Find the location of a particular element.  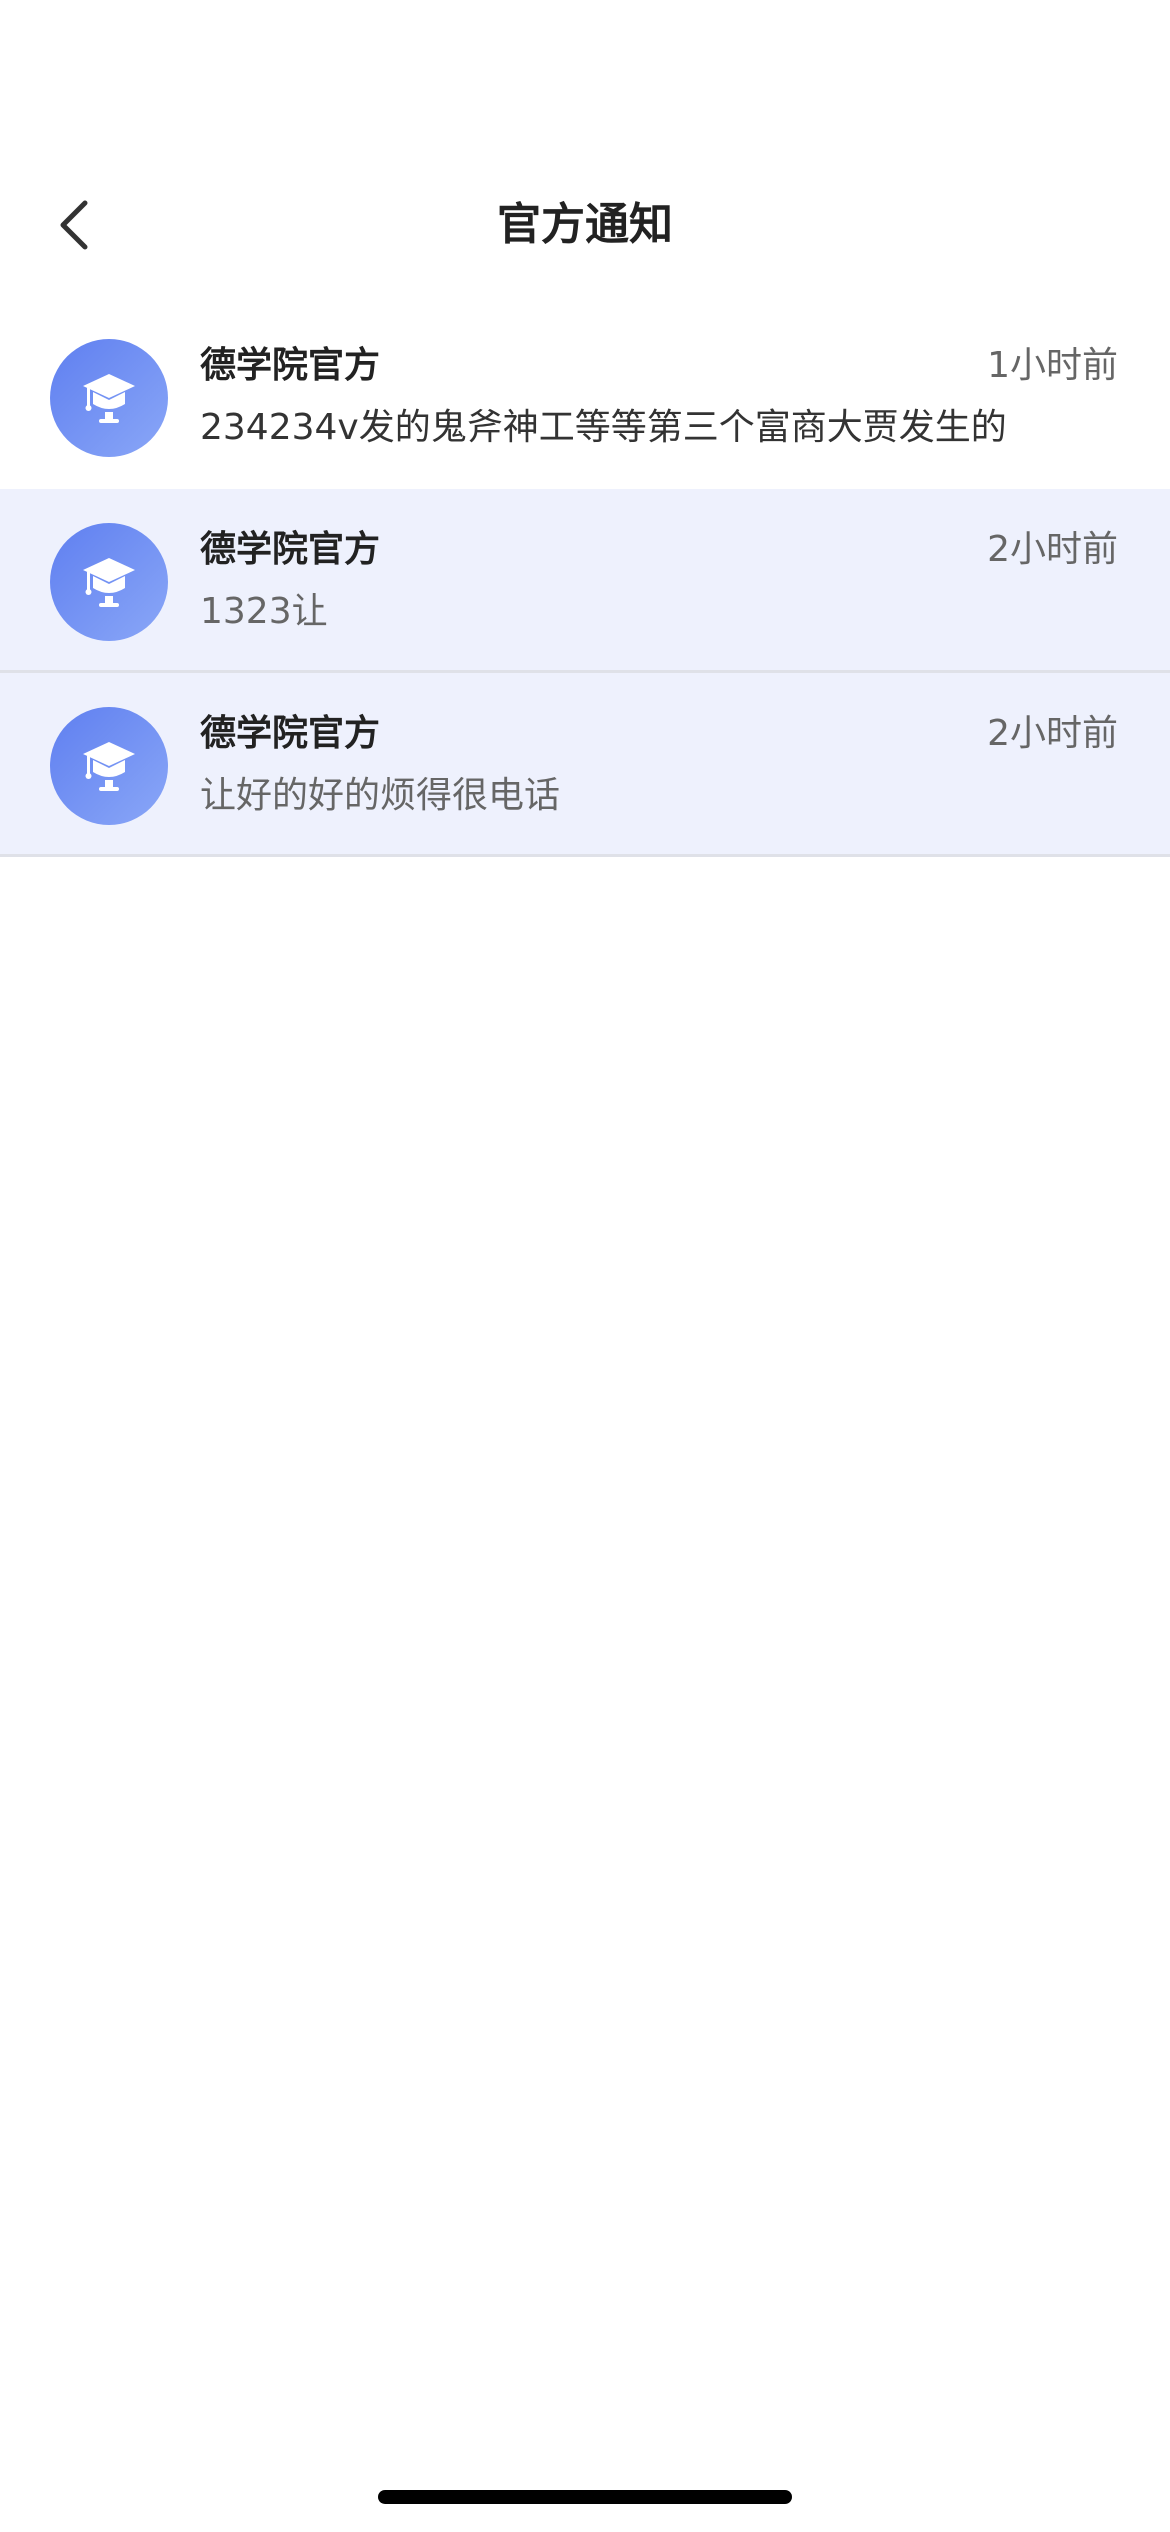

back-button is located at coordinates (75, 225).